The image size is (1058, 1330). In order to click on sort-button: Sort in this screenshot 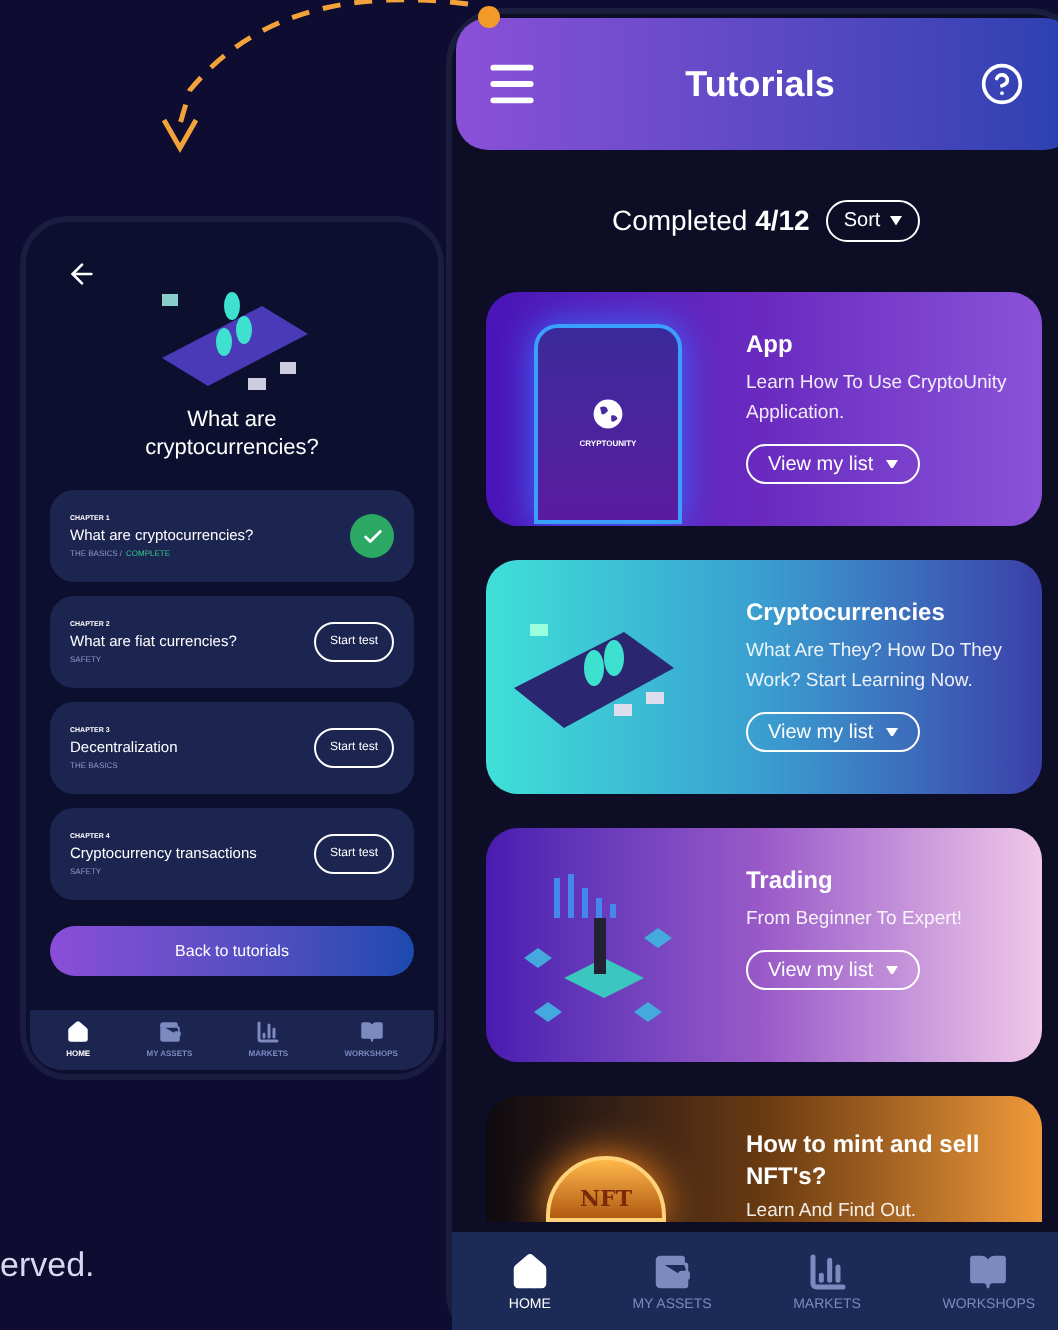, I will do `click(873, 221)`.